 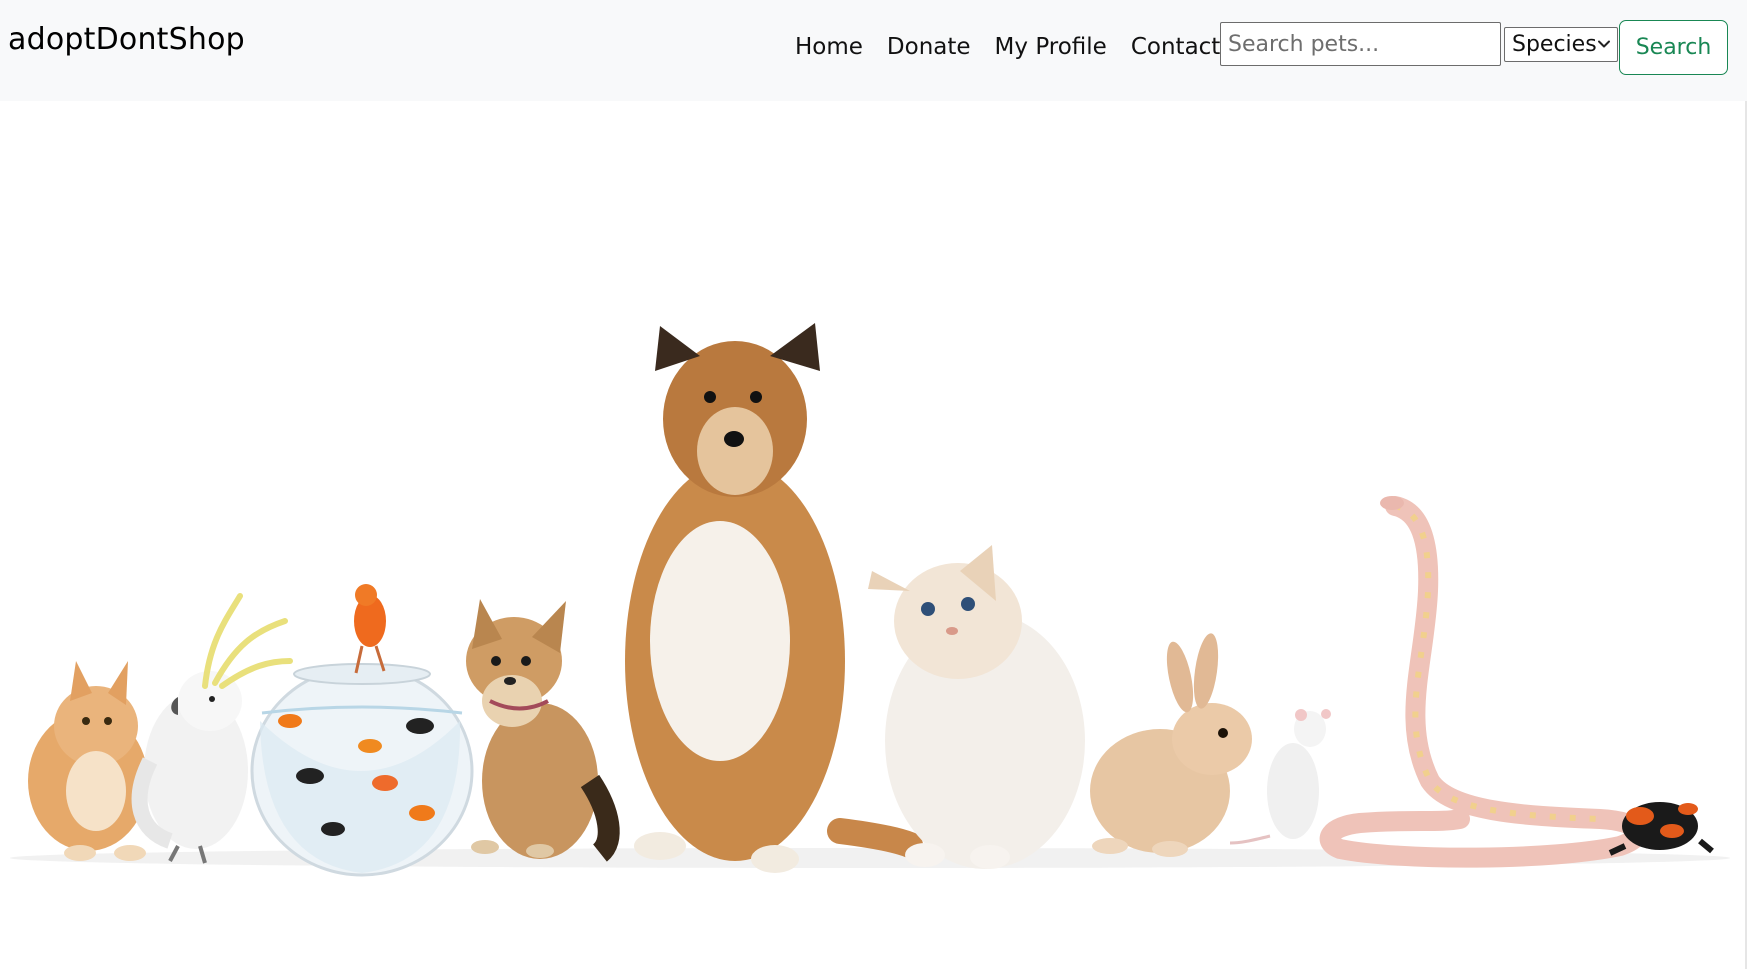 I want to click on sheltie-dog-image, so click(x=774, y=598).